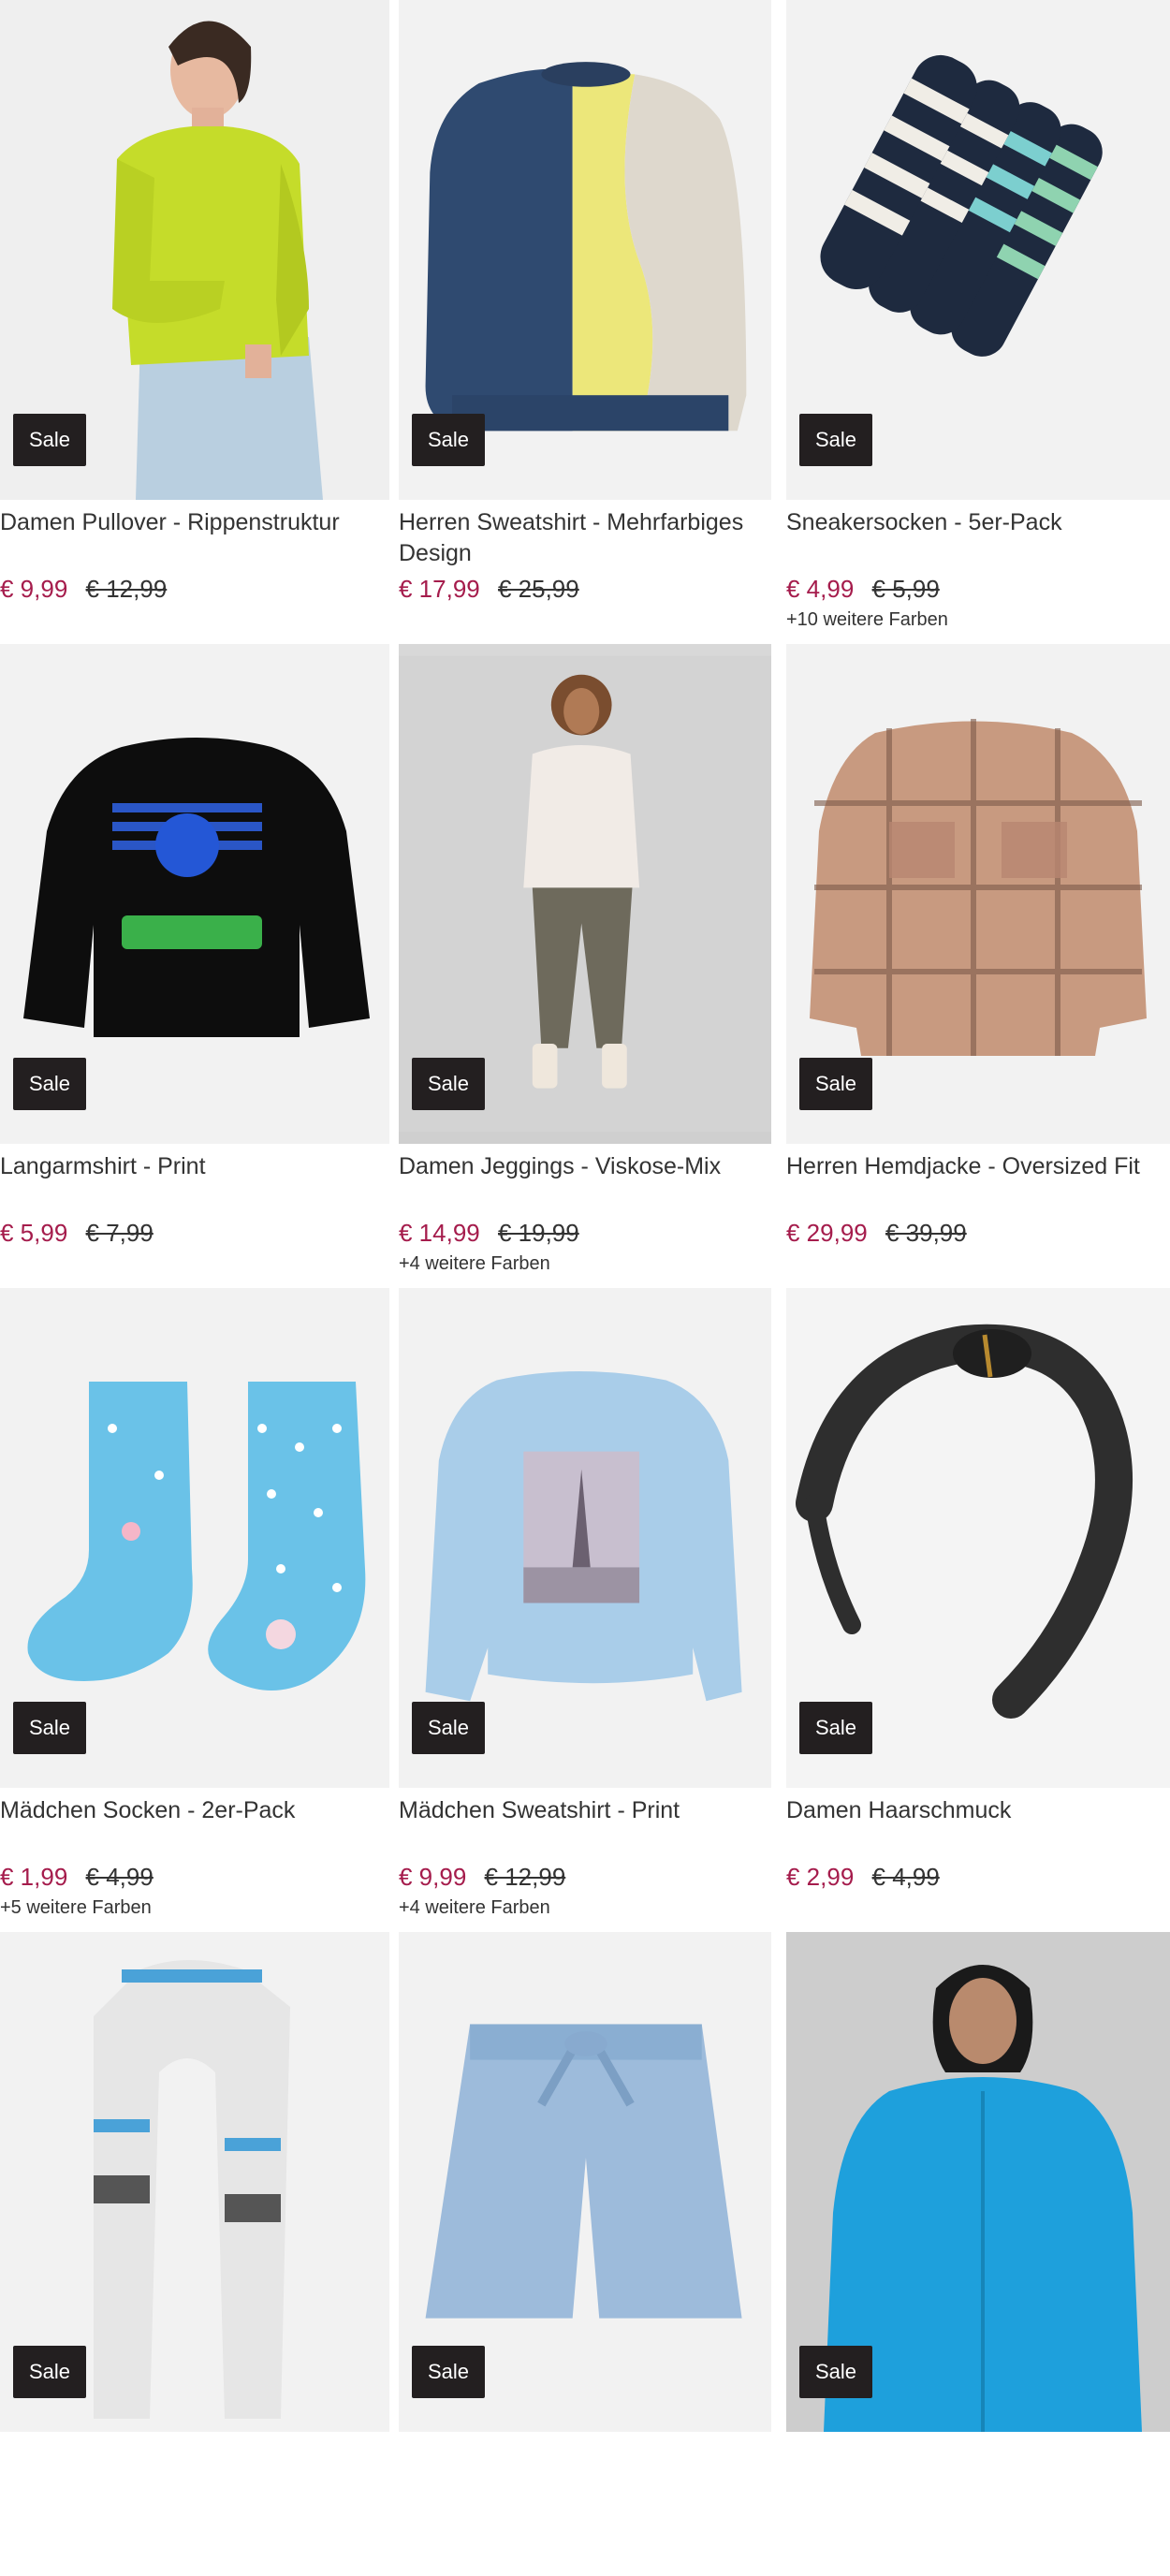  Describe the element at coordinates (194, 894) in the screenshot. I see `sonic-longsleeve-image: Sale` at that location.